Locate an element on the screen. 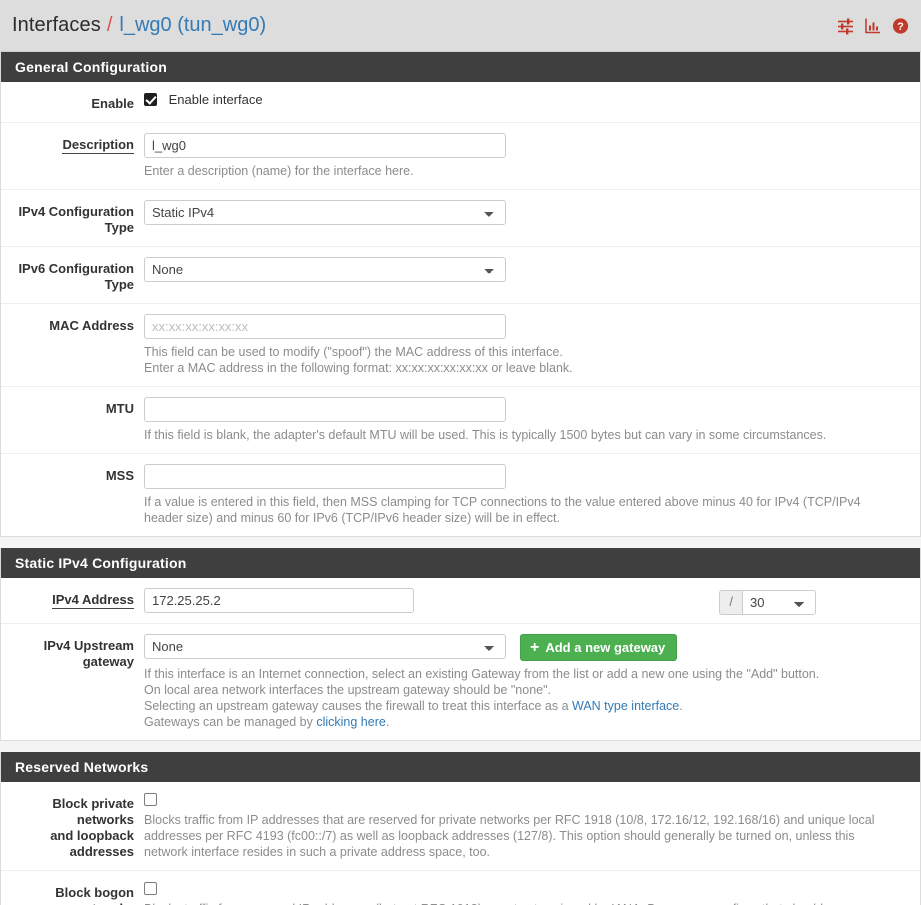  help-icon: ? is located at coordinates (900, 25).